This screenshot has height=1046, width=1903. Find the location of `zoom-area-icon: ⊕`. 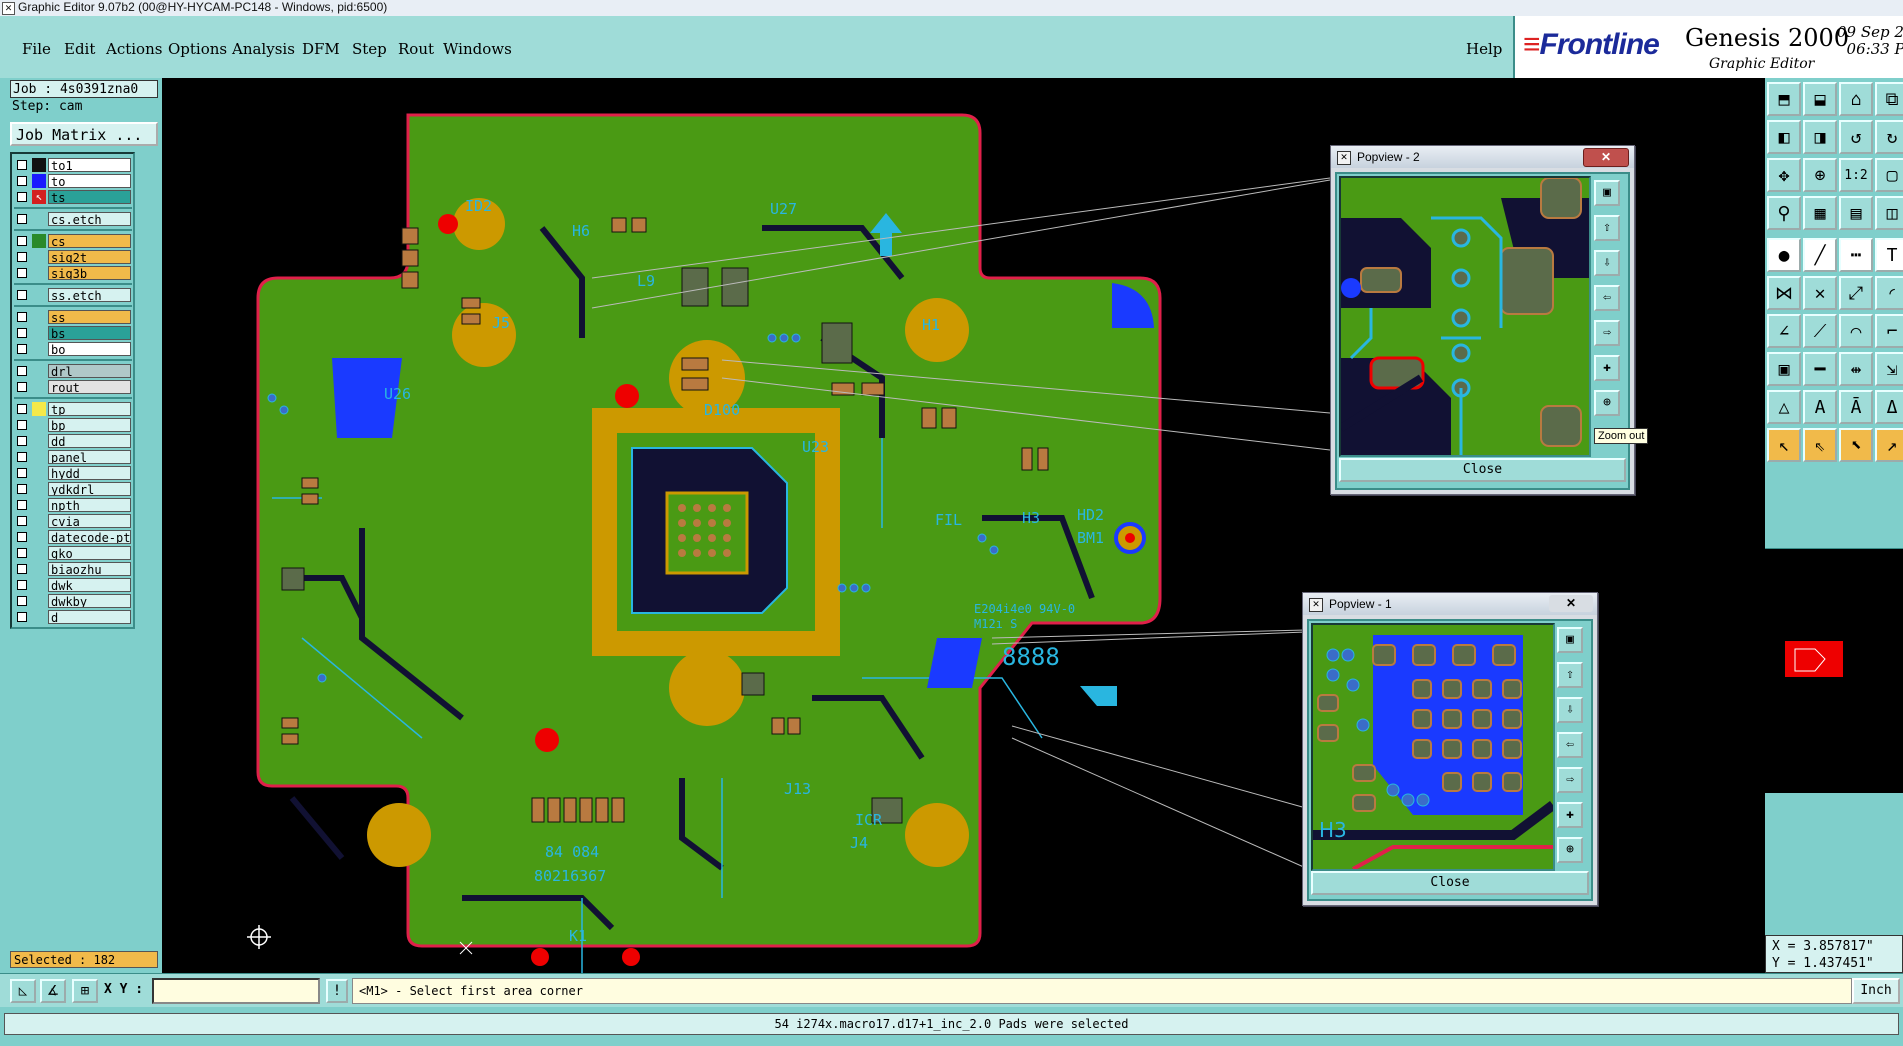

zoom-area-icon: ⊕ is located at coordinates (1820, 175).